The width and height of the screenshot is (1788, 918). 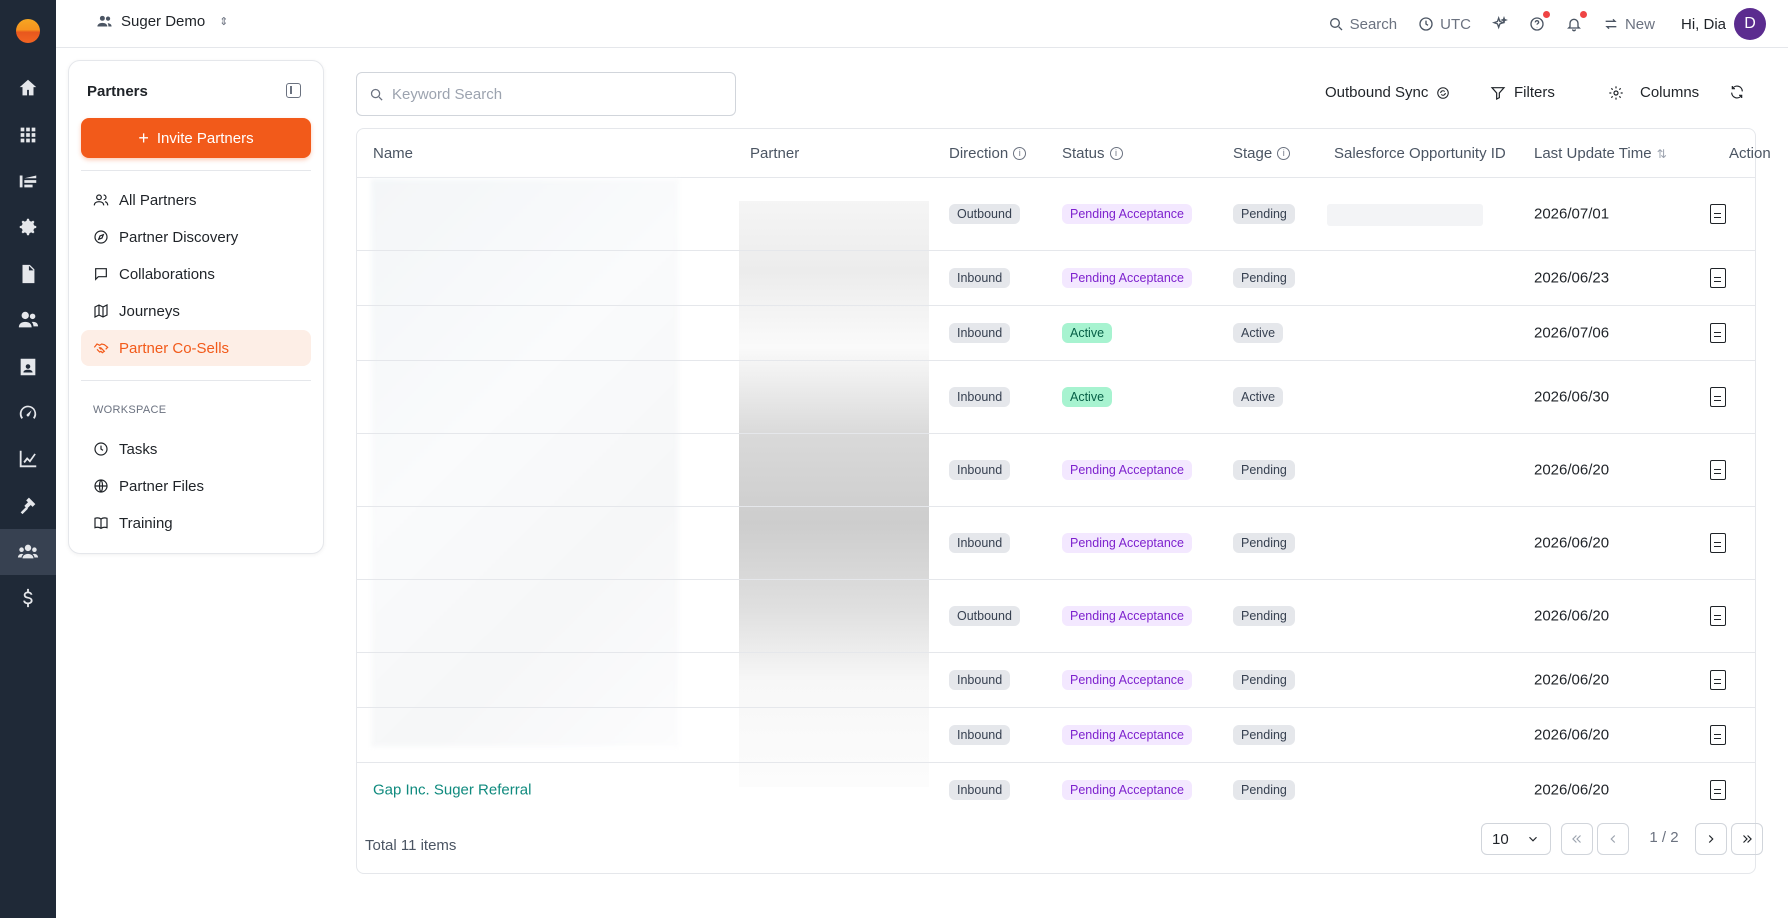 What do you see at coordinates (196, 486) in the screenshot?
I see `sidebar-item-partner-files: Partner Files` at bounding box center [196, 486].